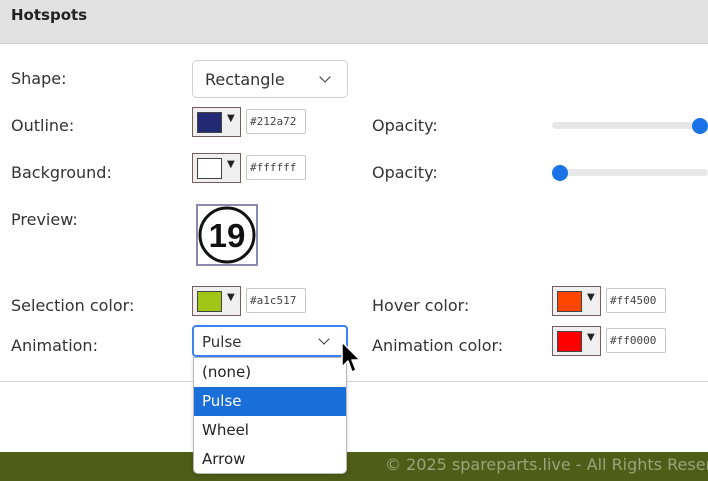 The width and height of the screenshot is (708, 481). I want to click on background-color-picker: ▼, so click(216, 168).